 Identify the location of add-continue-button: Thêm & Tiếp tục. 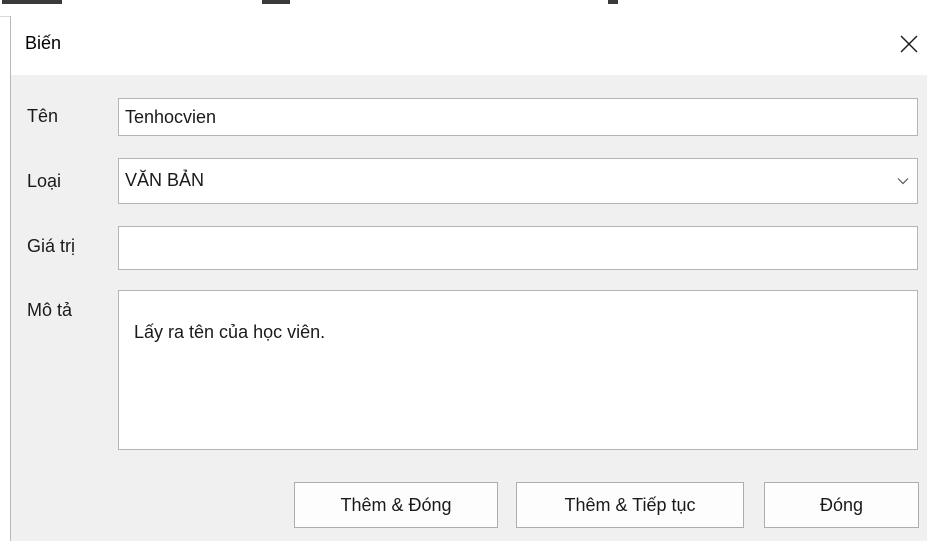
(630, 505).